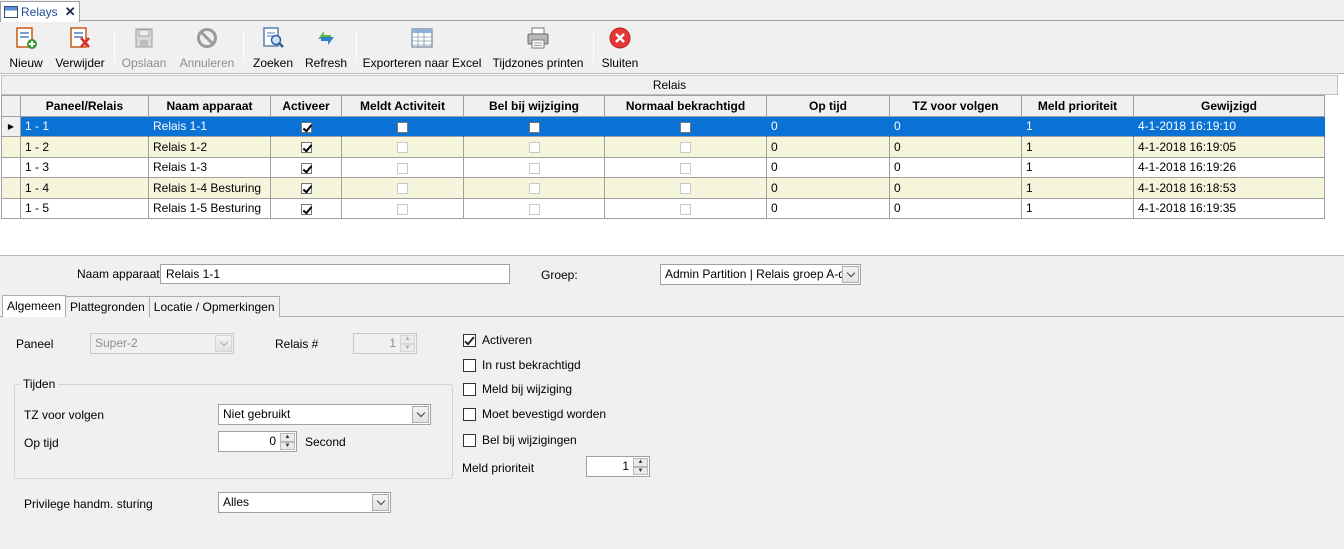 The image size is (1344, 549). What do you see at coordinates (760, 274) in the screenshot?
I see `group-dropdown: Admin Partition | Relais groep A-d` at bounding box center [760, 274].